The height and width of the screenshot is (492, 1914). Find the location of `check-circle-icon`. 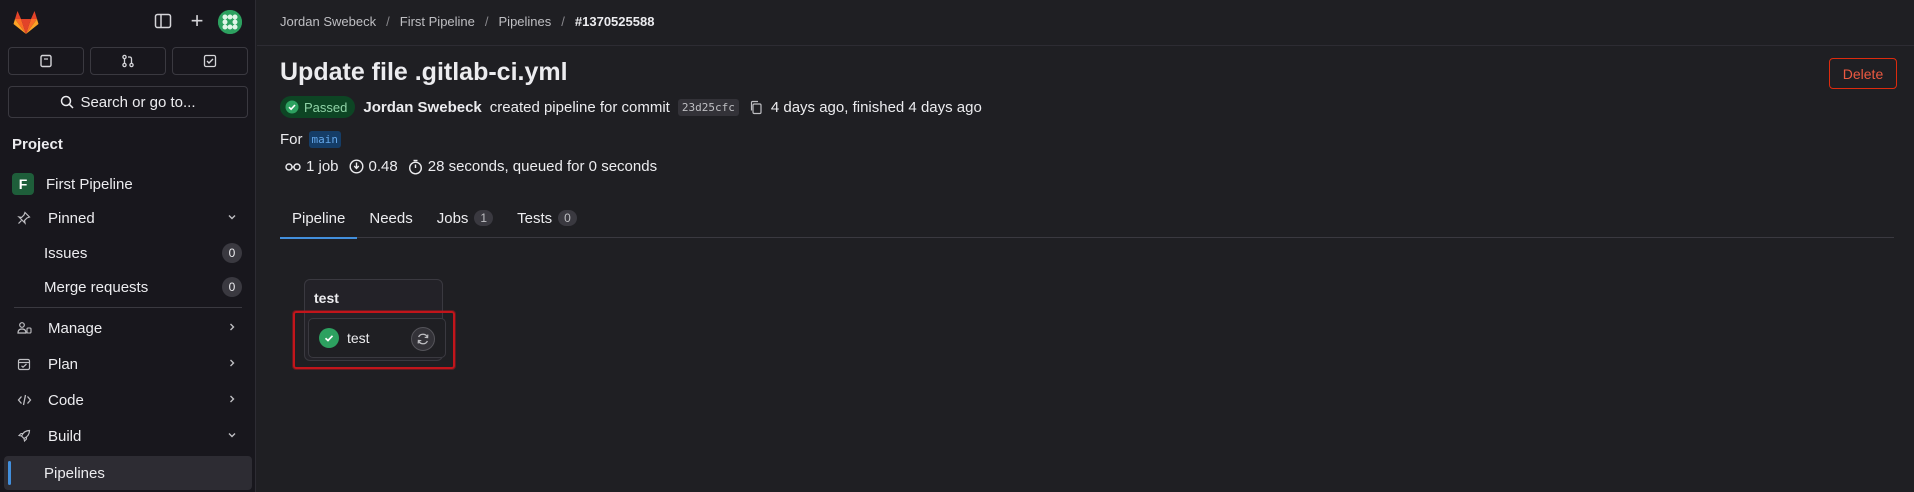

check-circle-icon is located at coordinates (292, 107).